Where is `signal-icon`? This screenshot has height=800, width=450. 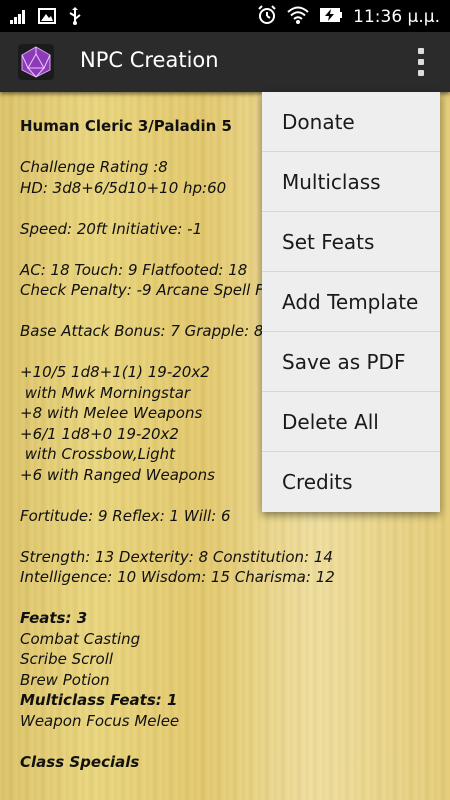 signal-icon is located at coordinates (18, 18).